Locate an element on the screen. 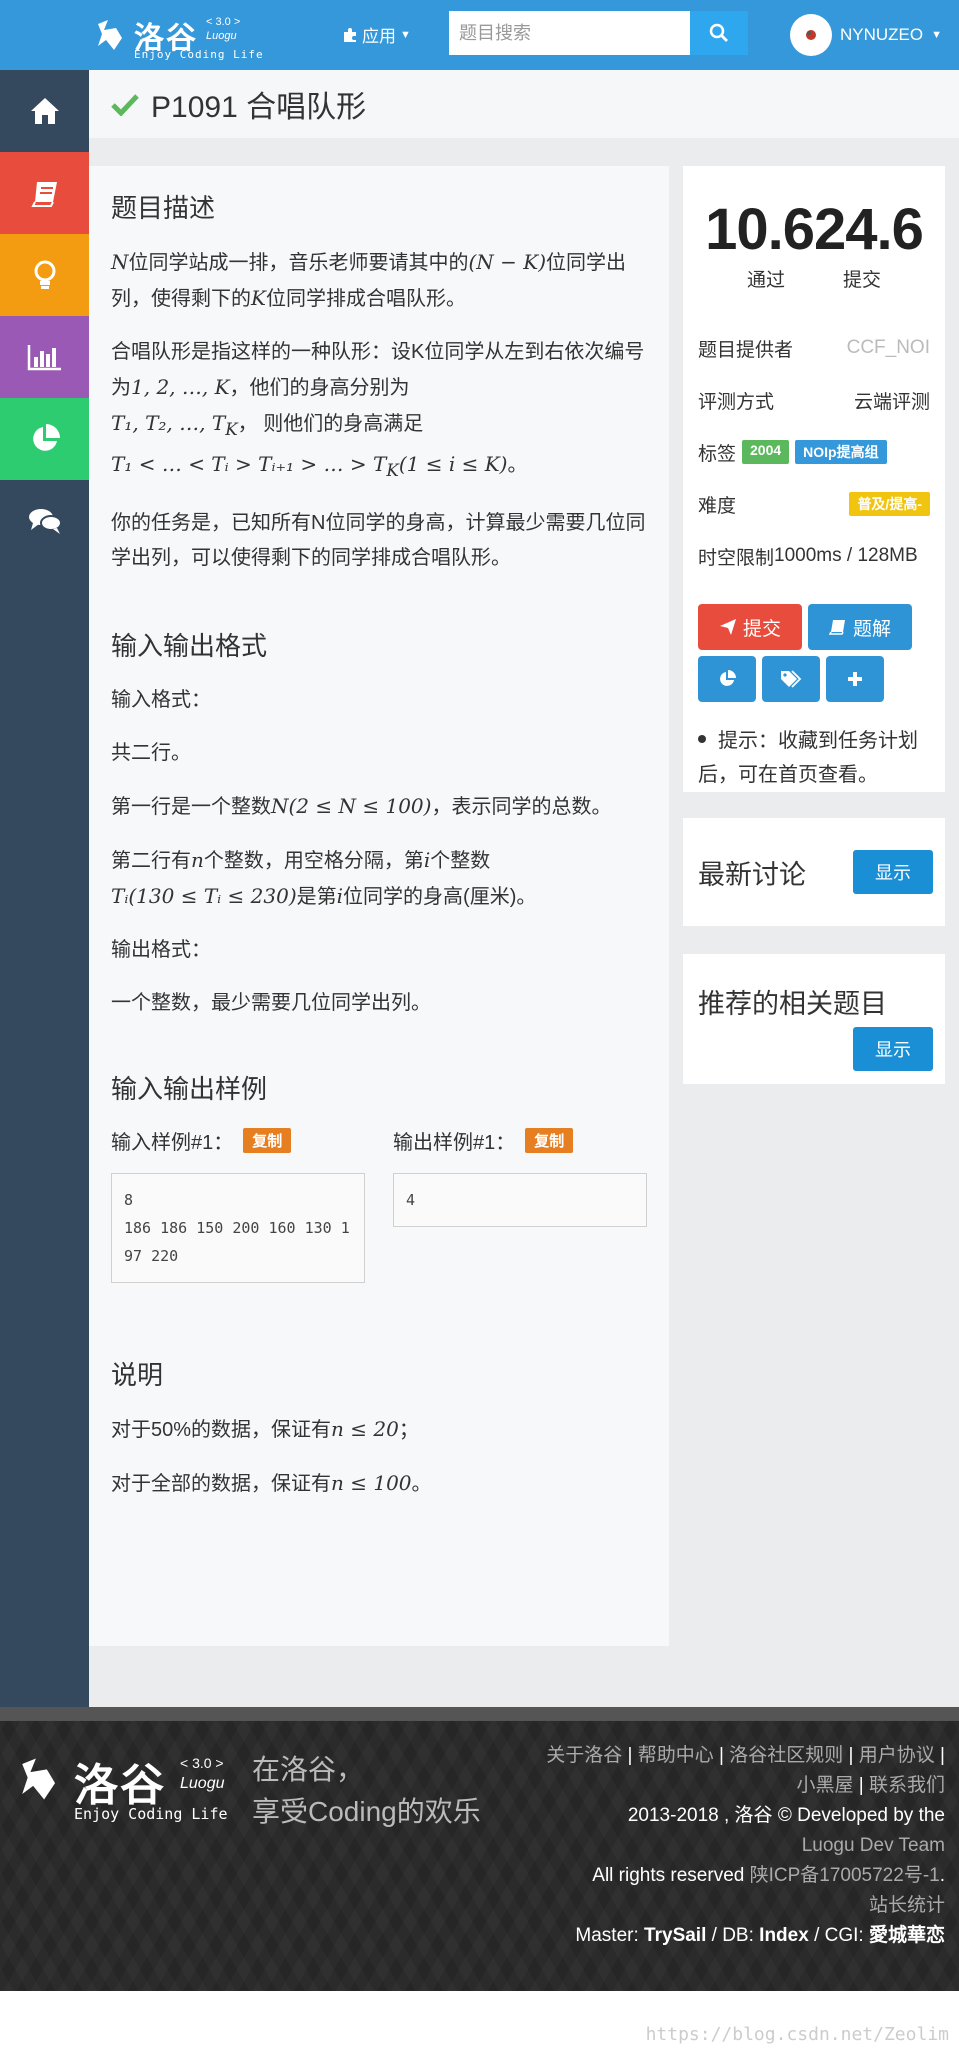 The image size is (959, 2057). text: 对于50%的数据，保证有 is located at coordinates (221, 1430).